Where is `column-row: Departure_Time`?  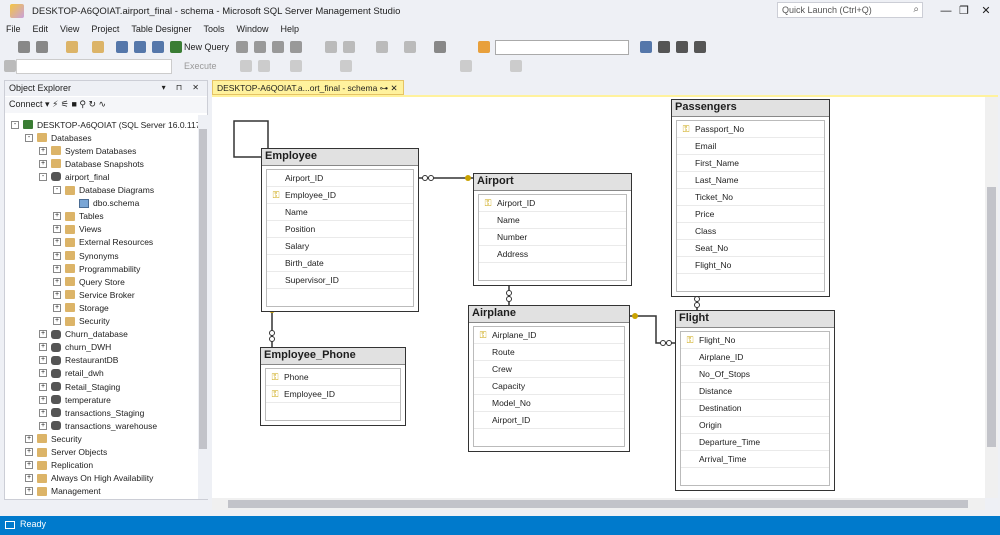
column-row: Departure_Time is located at coordinates (755, 442).